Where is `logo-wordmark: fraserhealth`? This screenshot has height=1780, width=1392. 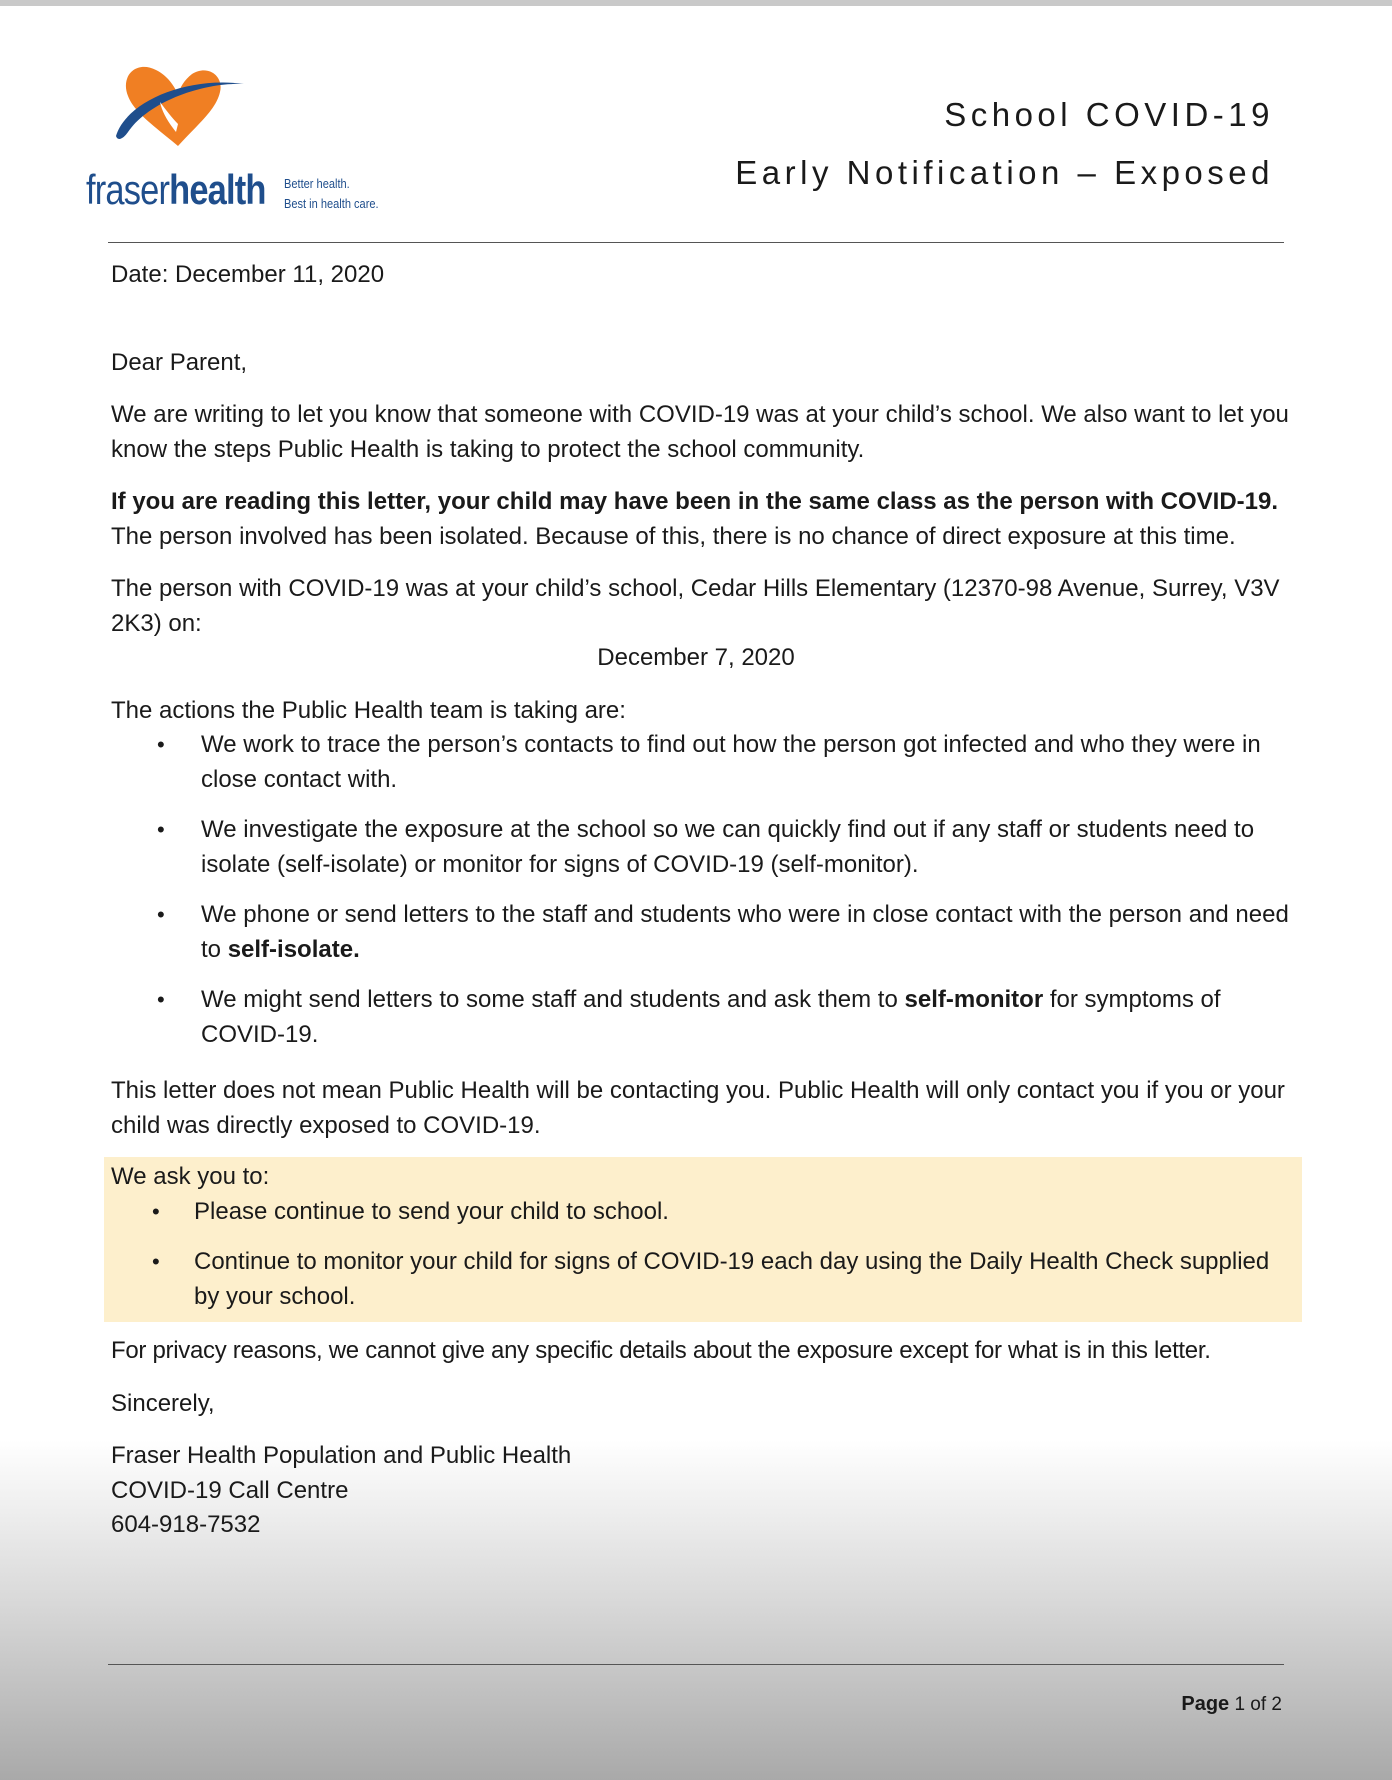 logo-wordmark: fraserhealth is located at coordinates (176, 189).